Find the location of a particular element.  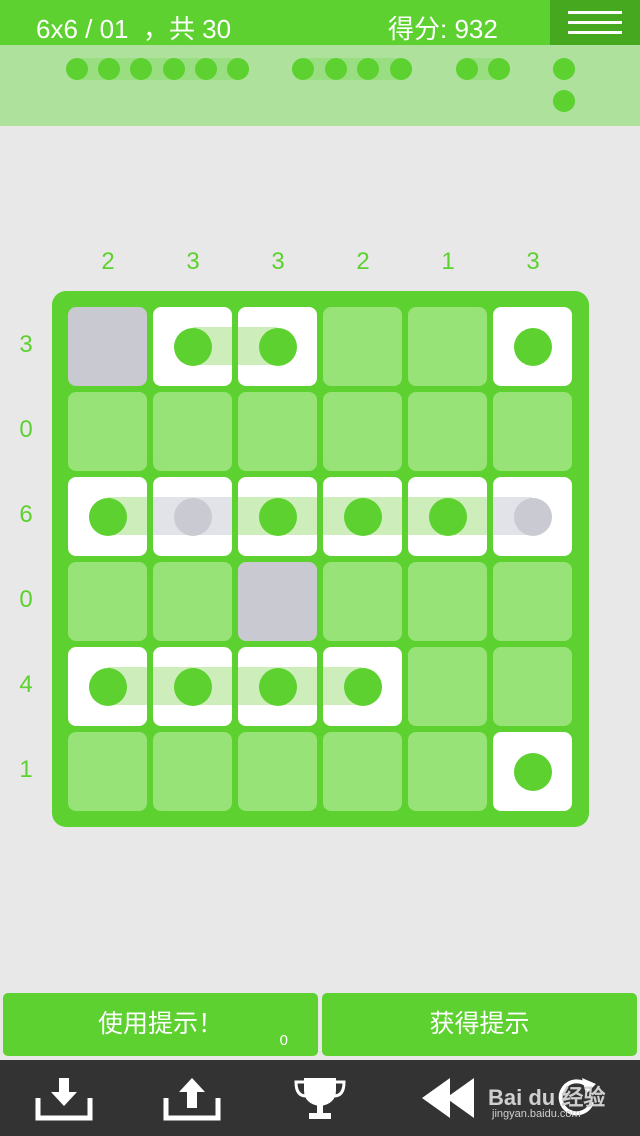

row-clue: 4 is located at coordinates (26, 684).